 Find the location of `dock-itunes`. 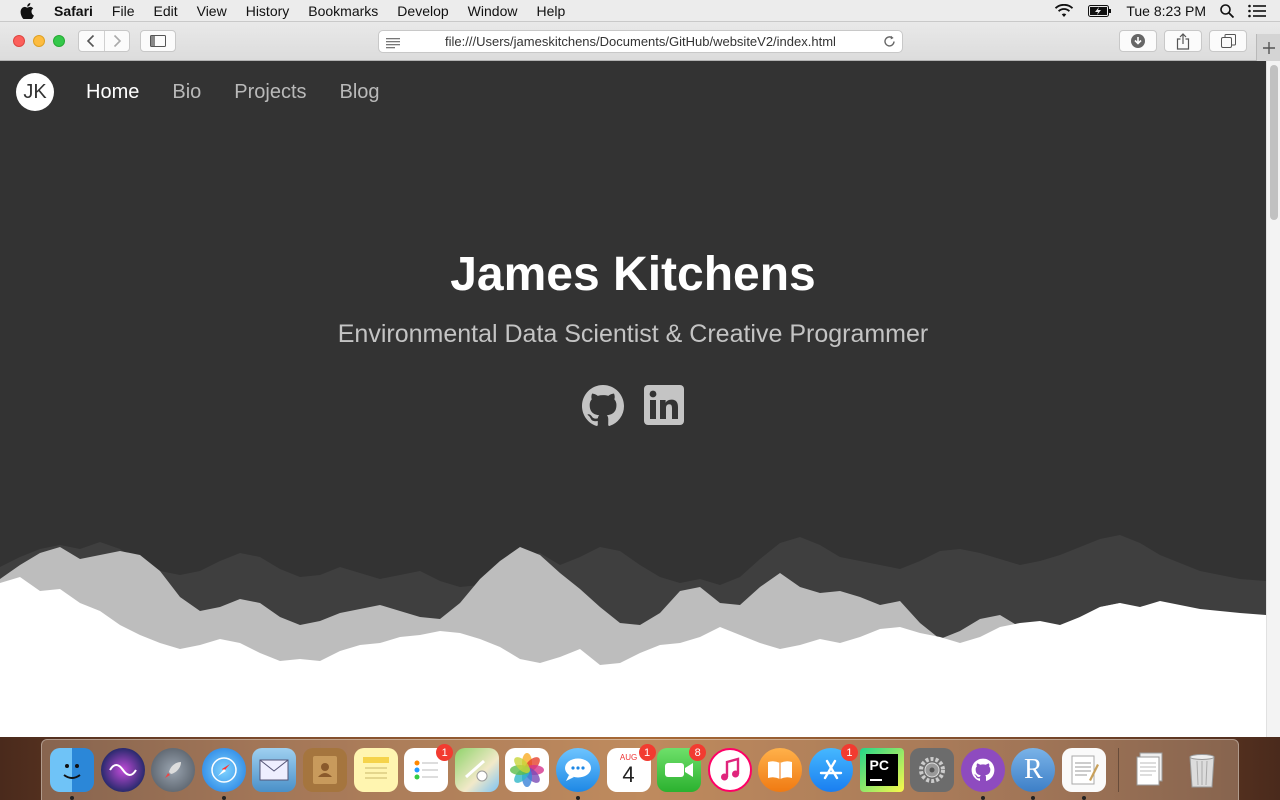

dock-itunes is located at coordinates (729, 770).